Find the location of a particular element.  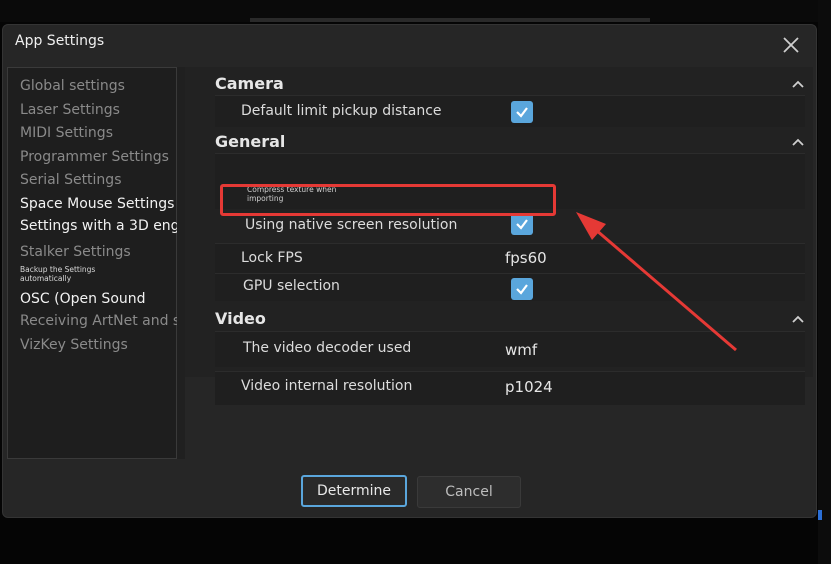

dialog-title: App Settings is located at coordinates (60, 41).